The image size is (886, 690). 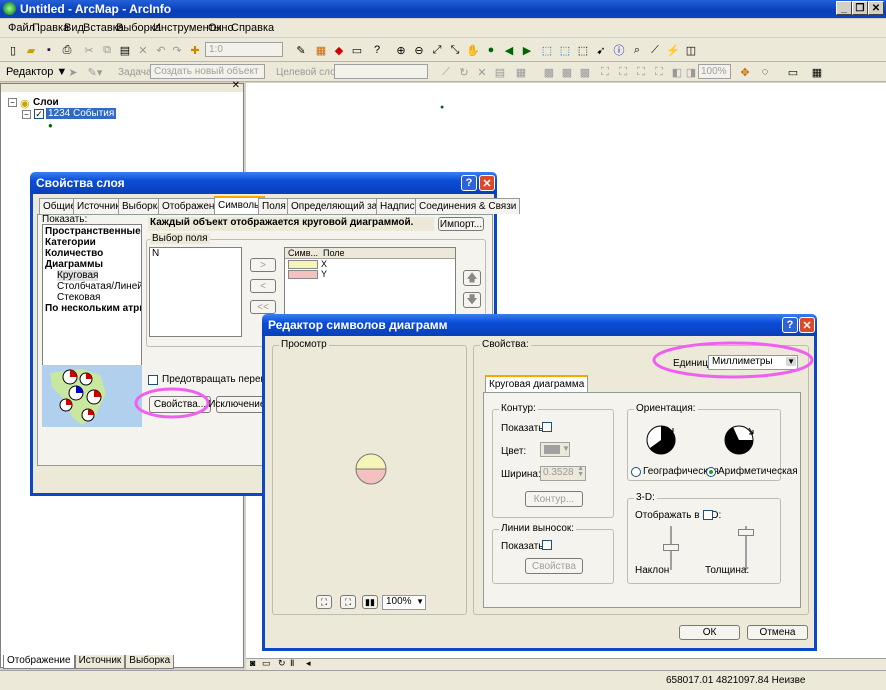 What do you see at coordinates (746, 532) in the screenshot?
I see `thickness-slider-thumb` at bounding box center [746, 532].